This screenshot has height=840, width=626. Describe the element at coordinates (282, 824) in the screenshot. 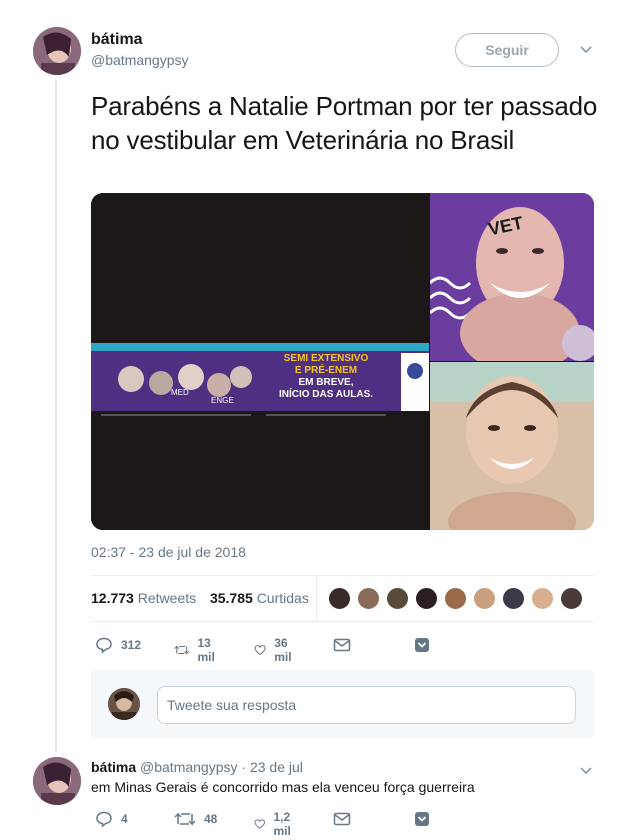

I see `like-count: 1,2 mil` at that location.